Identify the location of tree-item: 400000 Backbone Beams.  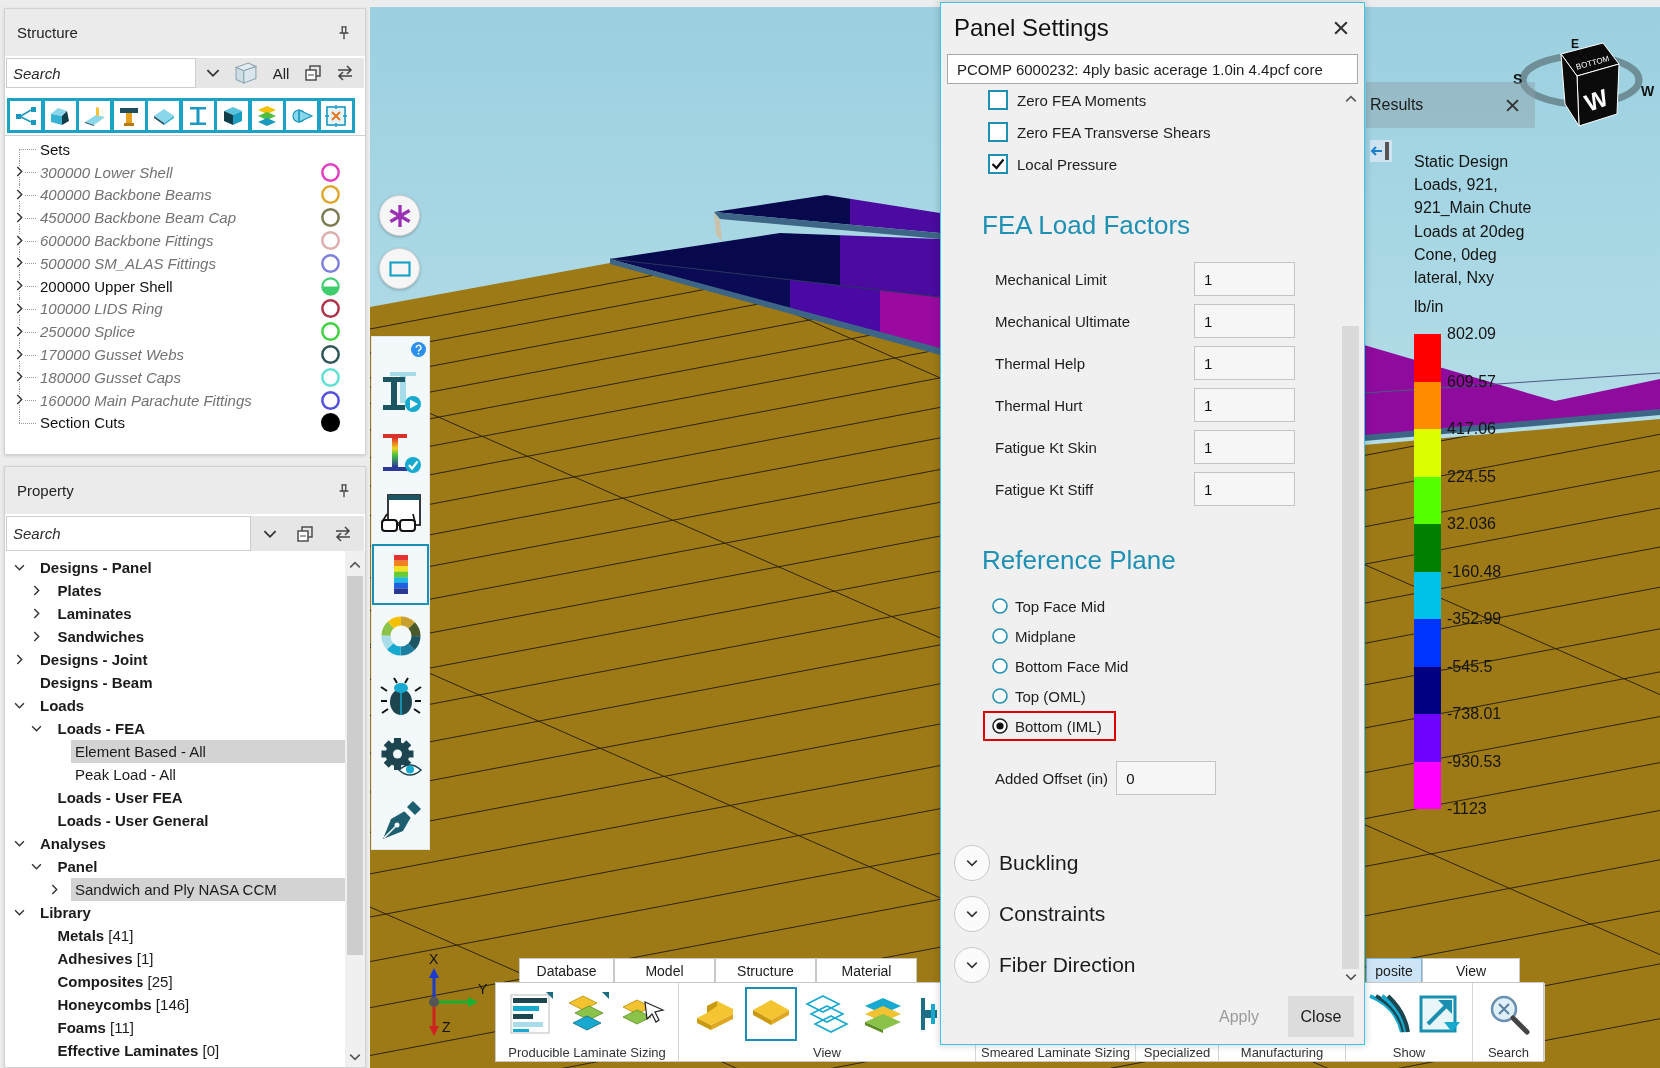
(126, 195).